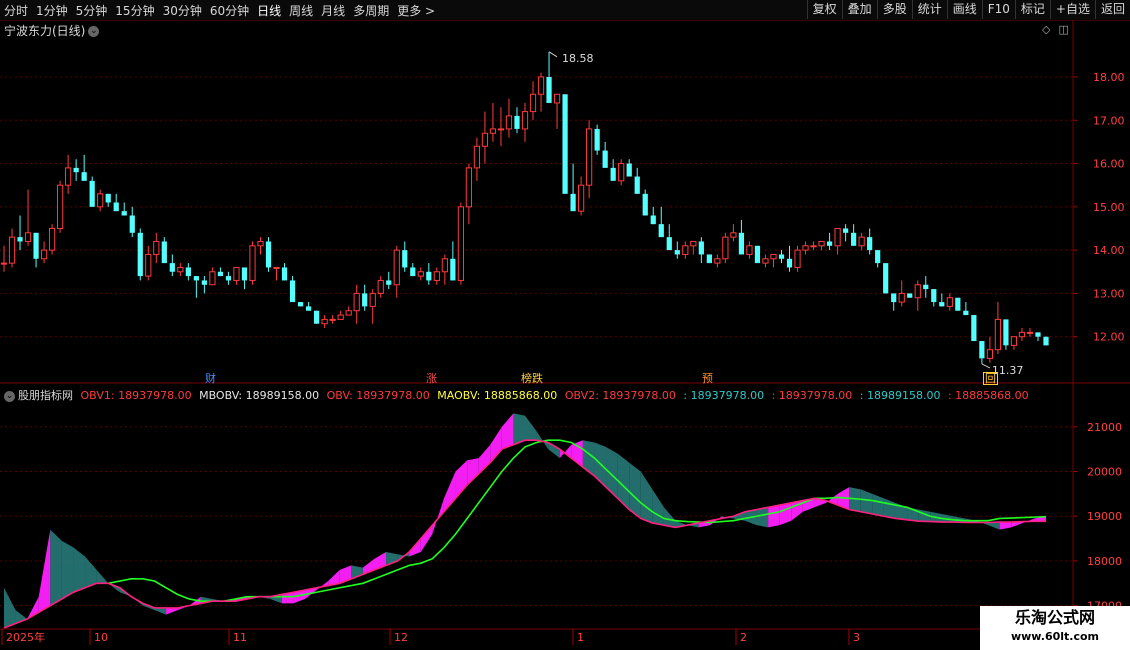  Describe the element at coordinates (1104, 427) in the screenshot. I see `obv-tick-label: 21000` at that location.